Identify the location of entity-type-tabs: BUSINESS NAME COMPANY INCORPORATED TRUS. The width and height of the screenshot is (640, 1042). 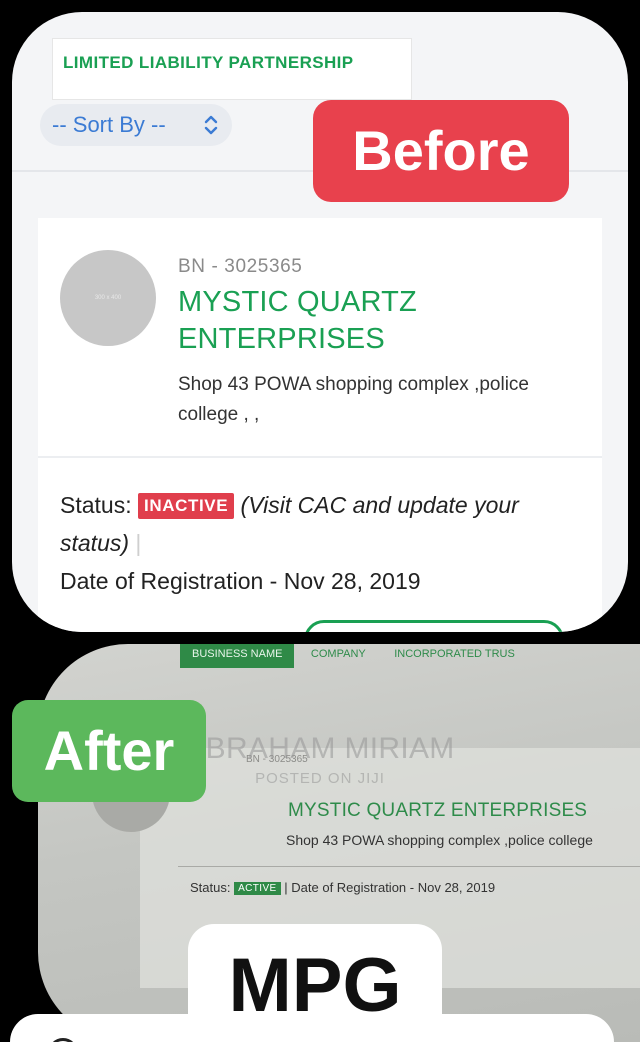
(353, 656).